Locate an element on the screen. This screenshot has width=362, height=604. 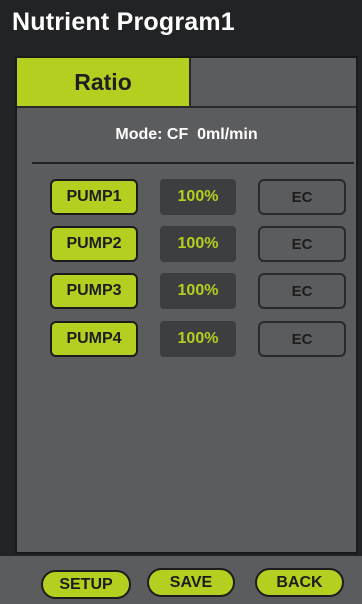
mode-status-text: Mode: CF 0ml/min is located at coordinates (186, 134).